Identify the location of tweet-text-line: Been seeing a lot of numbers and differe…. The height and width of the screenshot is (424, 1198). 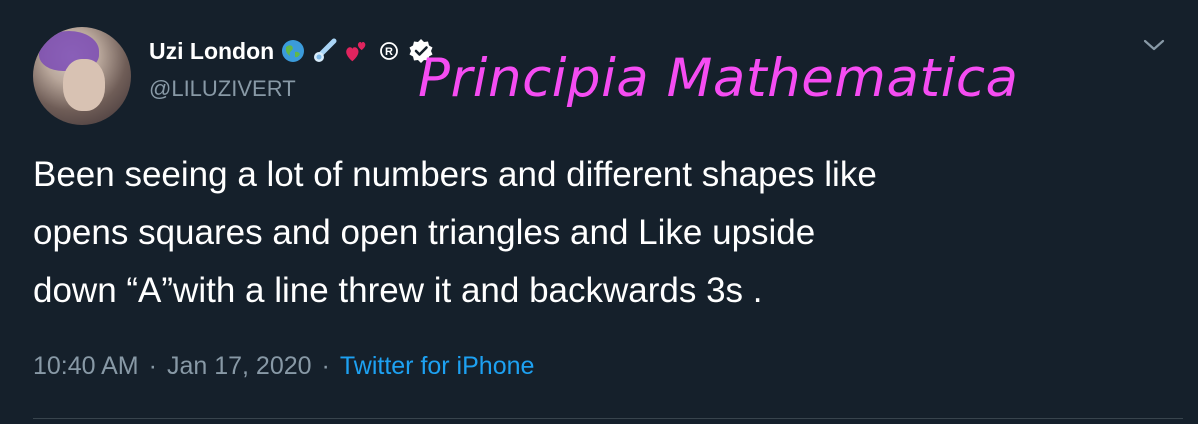
(455, 174).